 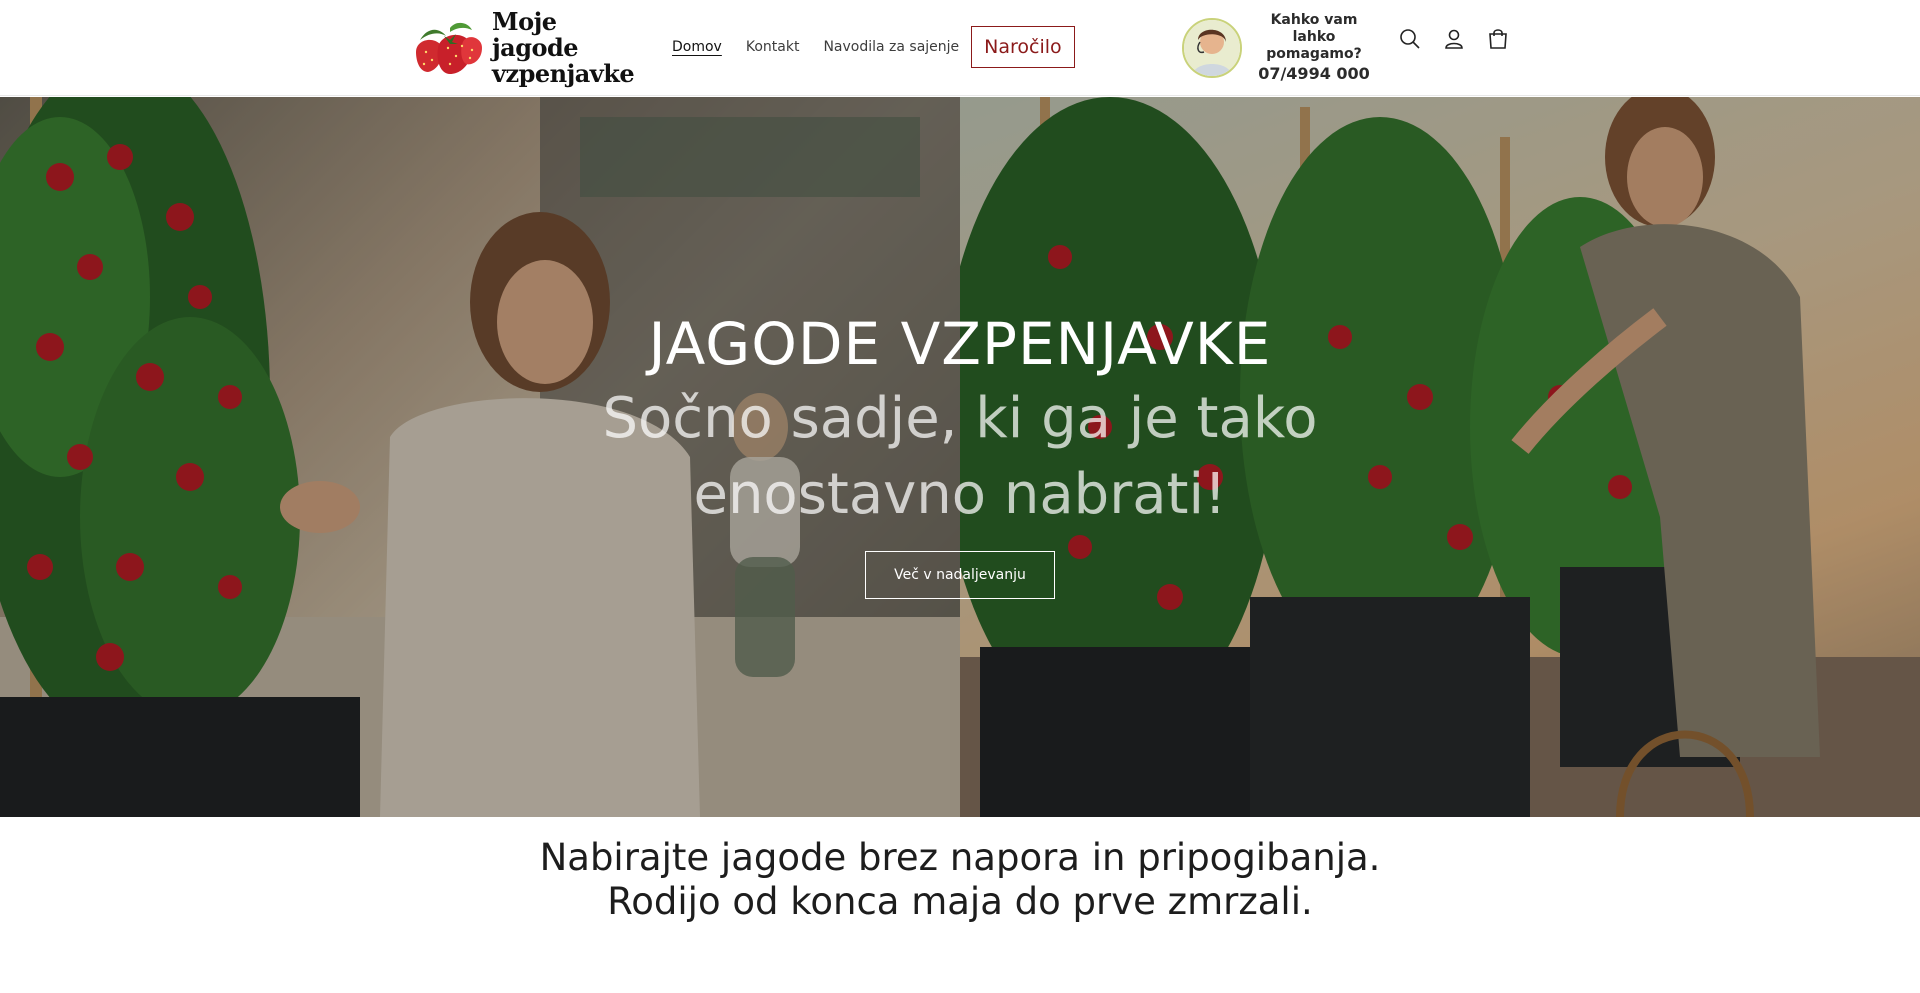 I want to click on intro-line-2: Rodijo od konca maja do prve zmrzali., so click(x=960, y=901).